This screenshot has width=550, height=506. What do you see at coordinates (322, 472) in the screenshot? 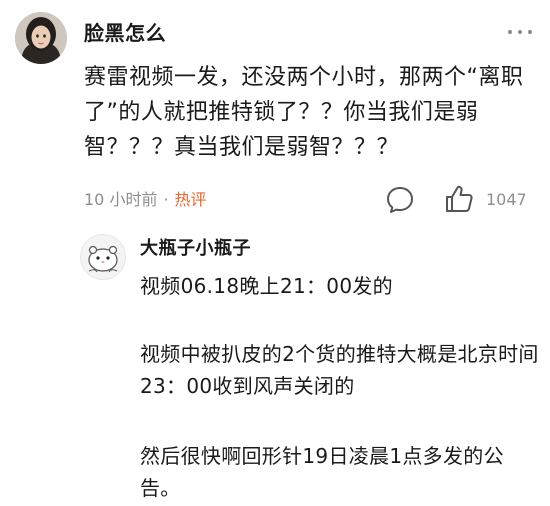
I see `reply-paragraph: 然后很快啊回形针19日凌晨1点多发的公告。` at bounding box center [322, 472].